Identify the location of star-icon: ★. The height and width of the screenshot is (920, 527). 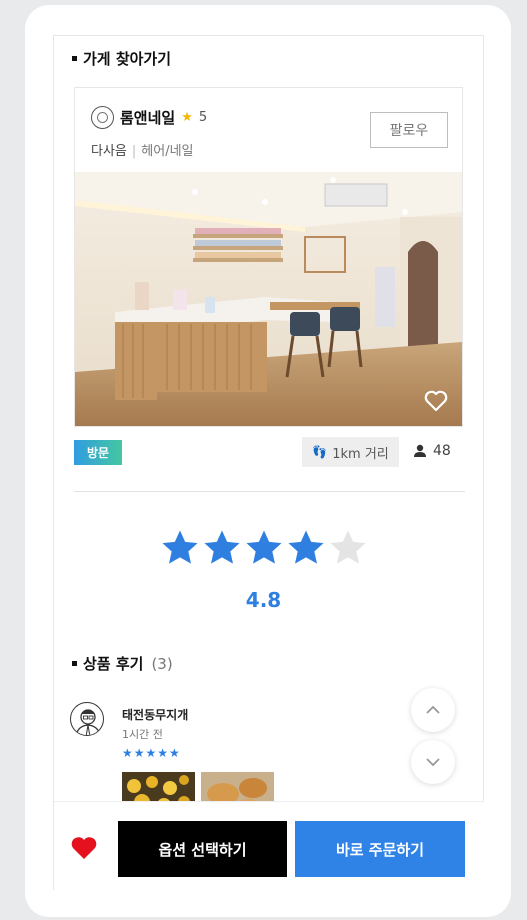
(187, 117).